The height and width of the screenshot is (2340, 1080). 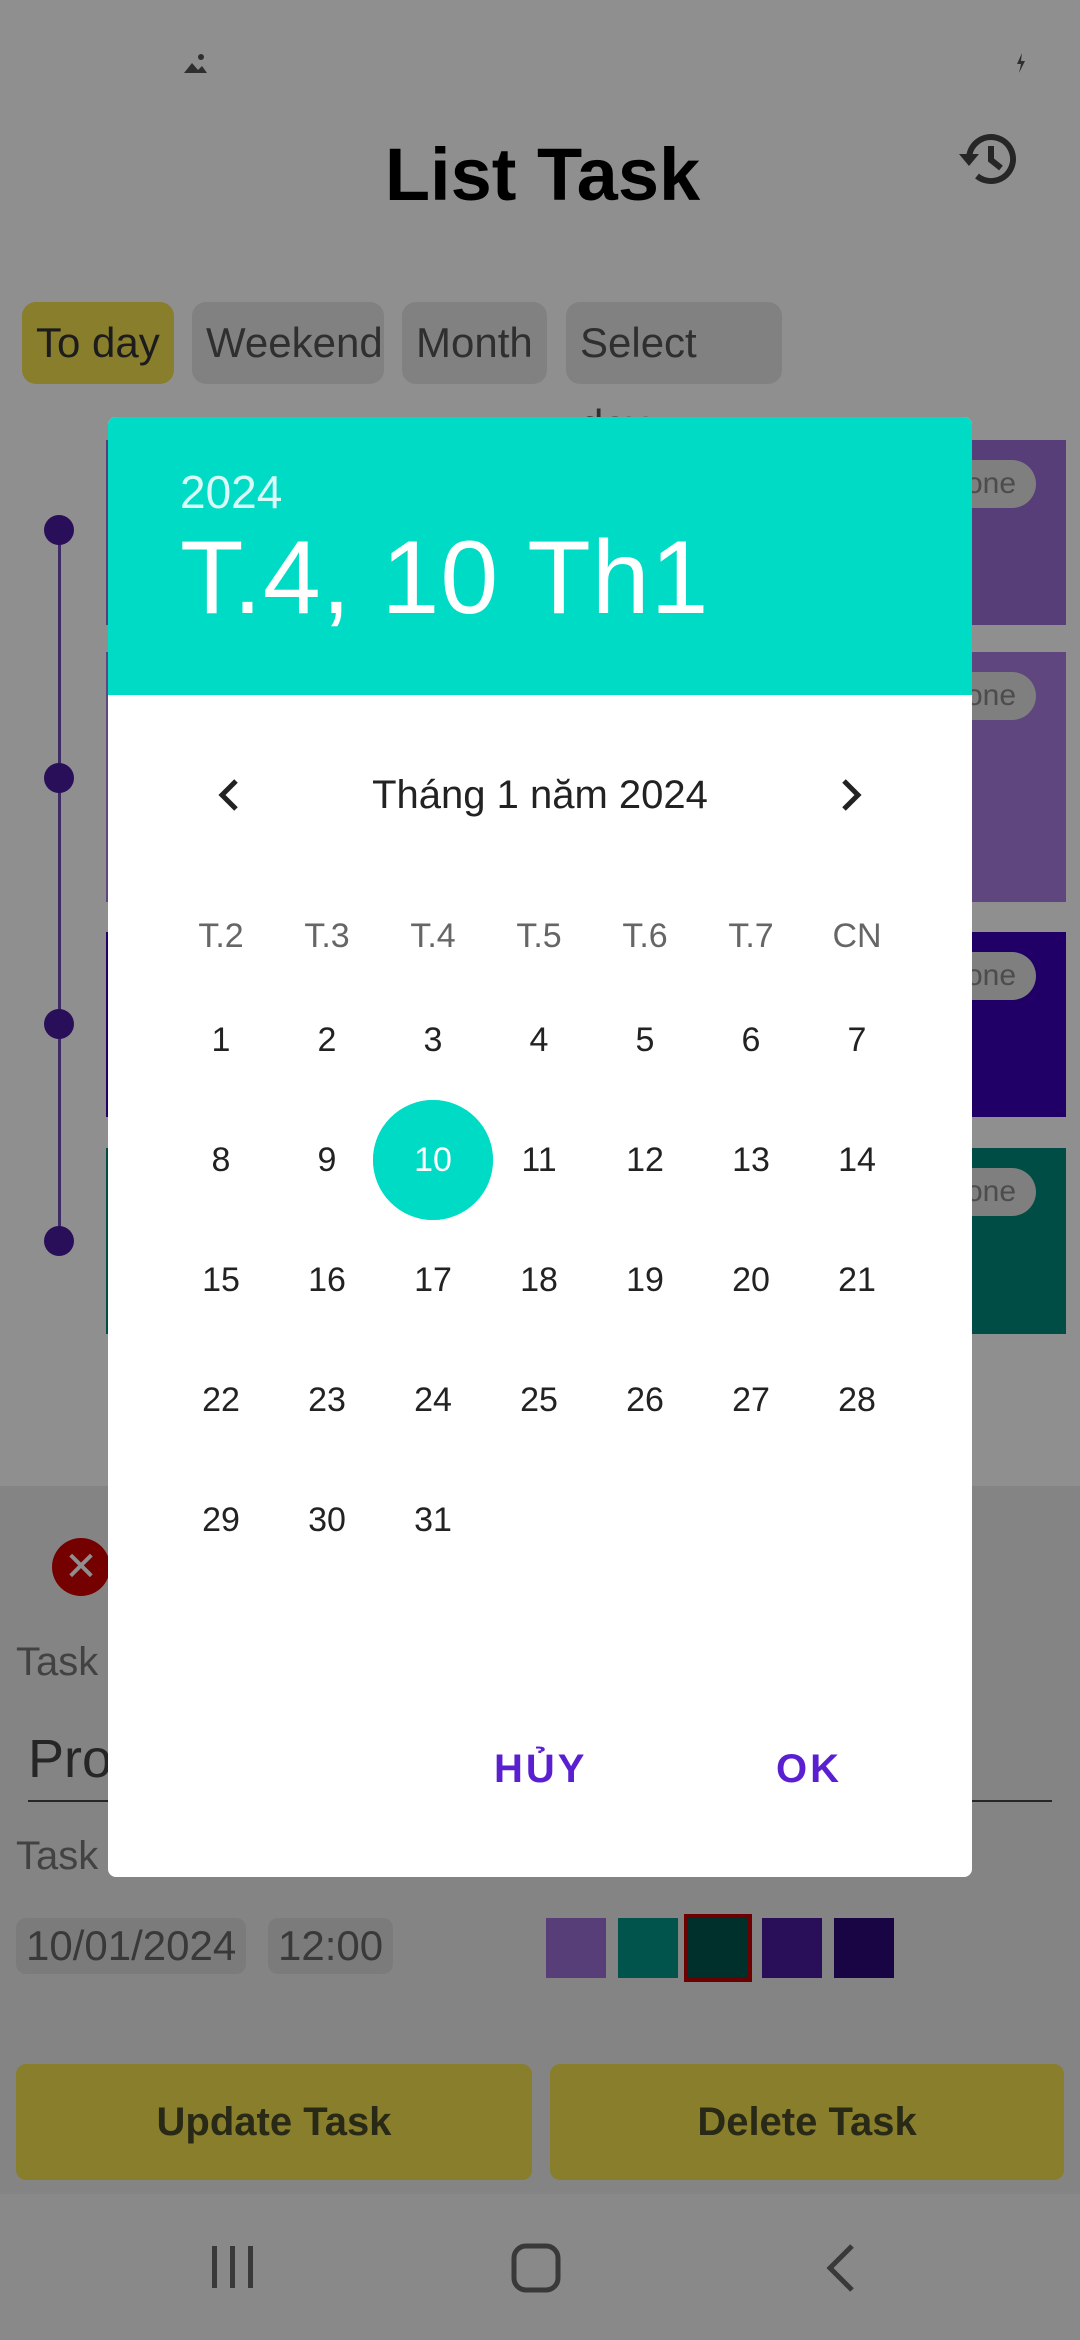 What do you see at coordinates (539, 1280) in the screenshot?
I see `calendar-day: 18` at bounding box center [539, 1280].